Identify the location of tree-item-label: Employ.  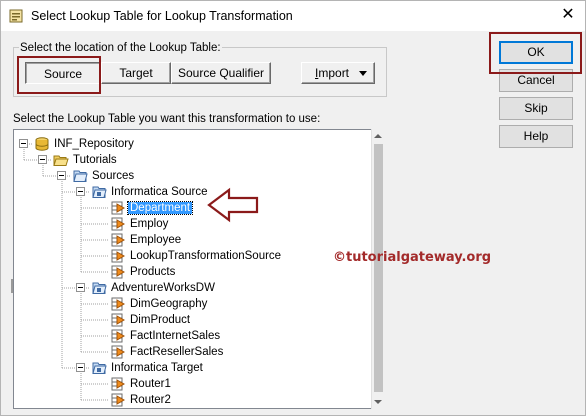
(149, 224).